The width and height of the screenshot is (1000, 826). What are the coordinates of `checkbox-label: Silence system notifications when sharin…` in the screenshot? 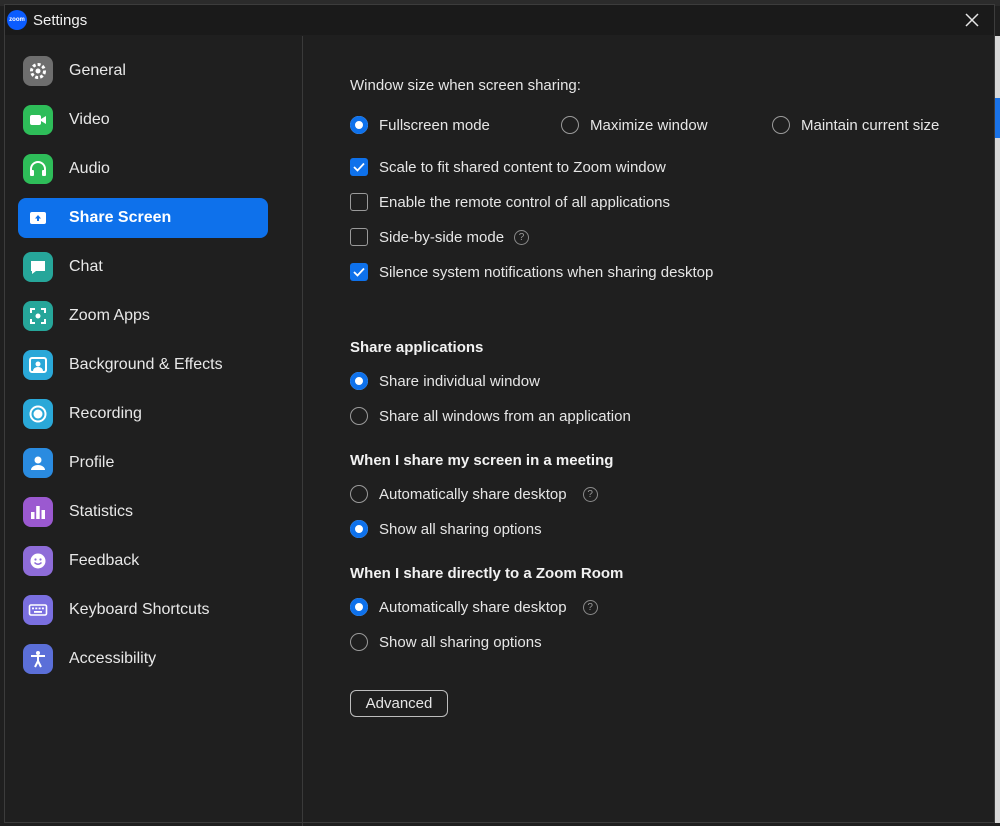 It's located at (546, 272).